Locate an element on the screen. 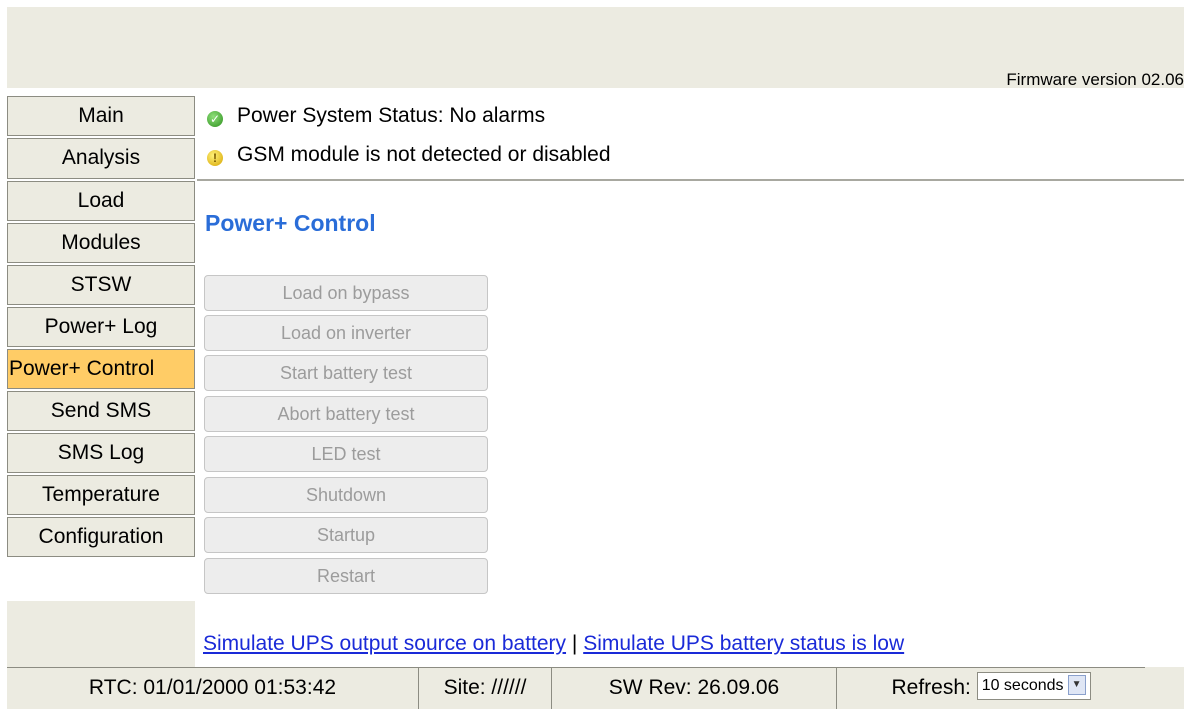 The height and width of the screenshot is (709, 1184). gsm-status-text: GSM module is not detected or disabled is located at coordinates (424, 154).